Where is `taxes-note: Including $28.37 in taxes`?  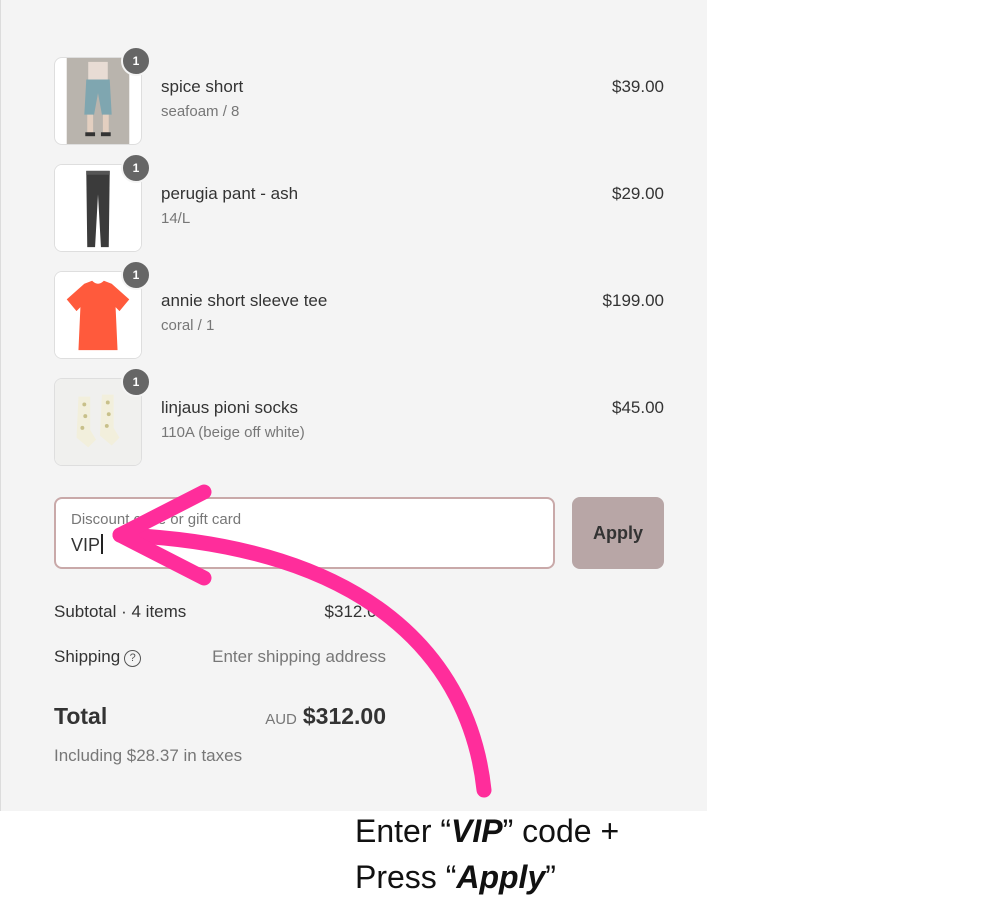 taxes-note: Including $28.37 in taxes is located at coordinates (148, 755).